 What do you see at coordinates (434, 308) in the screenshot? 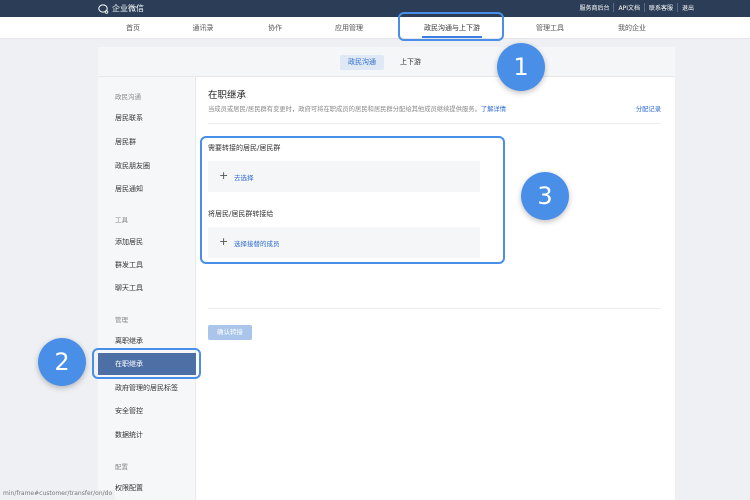
I see `form-divider` at bounding box center [434, 308].